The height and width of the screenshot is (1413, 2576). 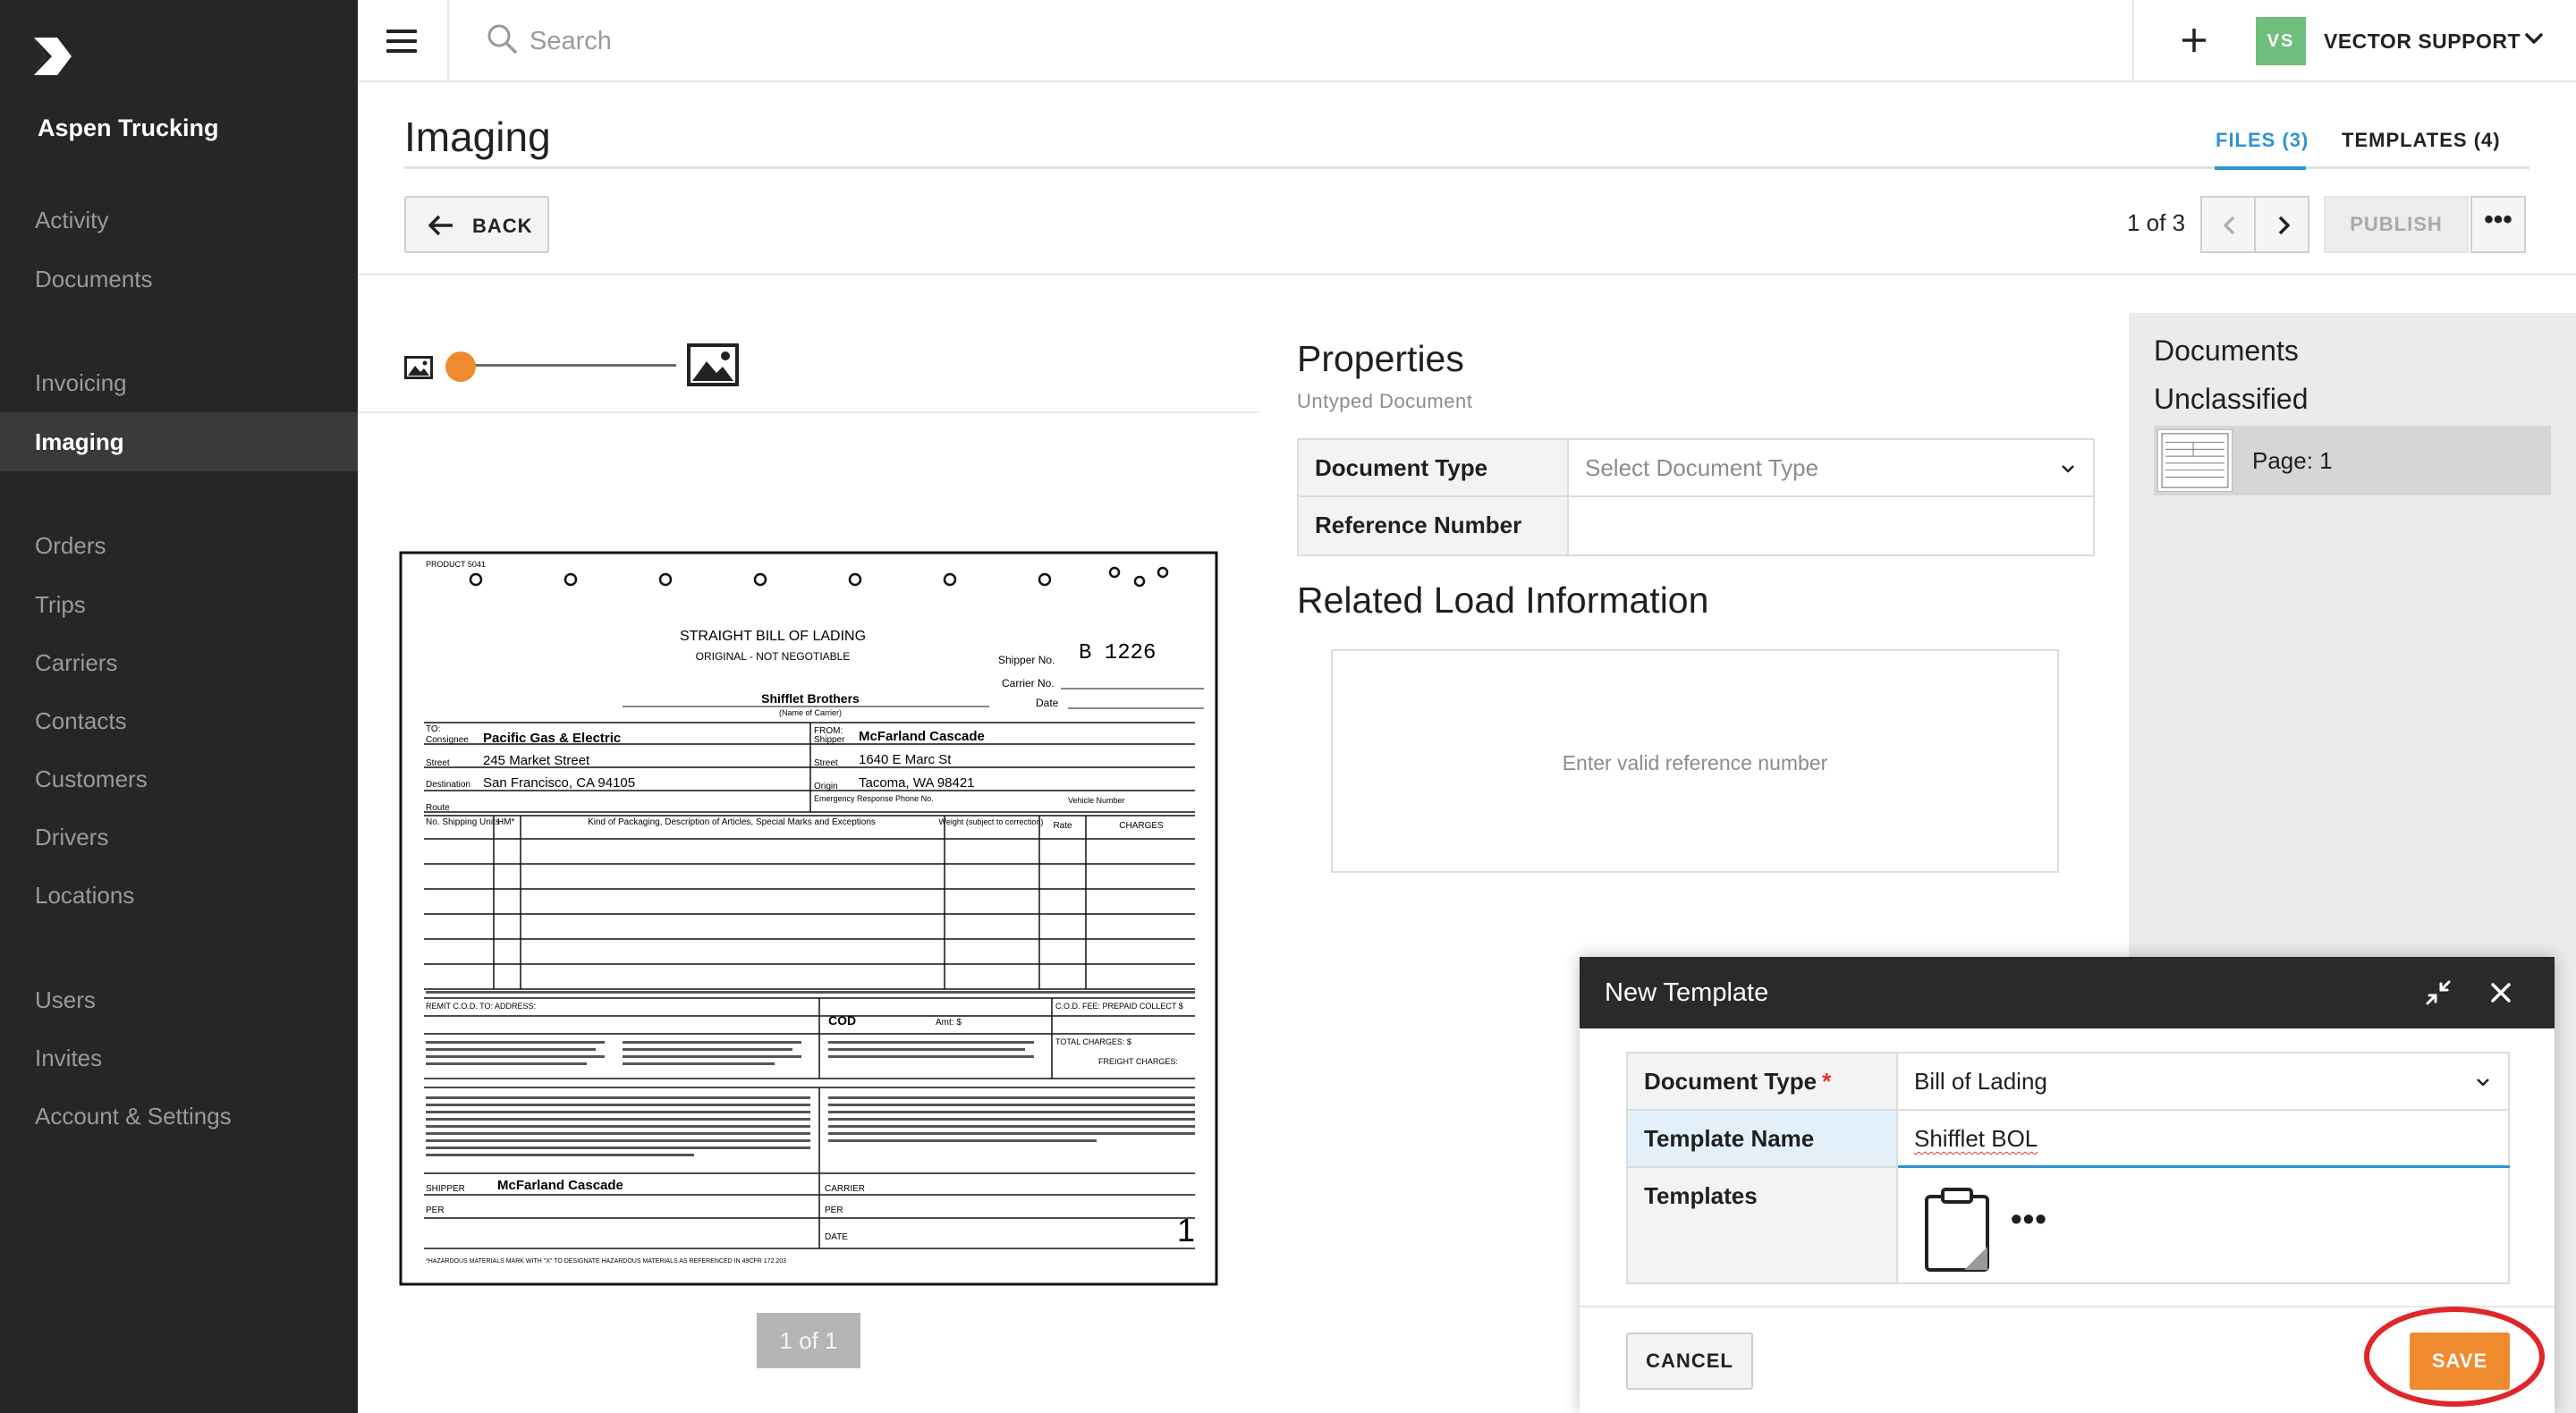 I want to click on document-list-item-label: Page: 1, so click(x=2292, y=460).